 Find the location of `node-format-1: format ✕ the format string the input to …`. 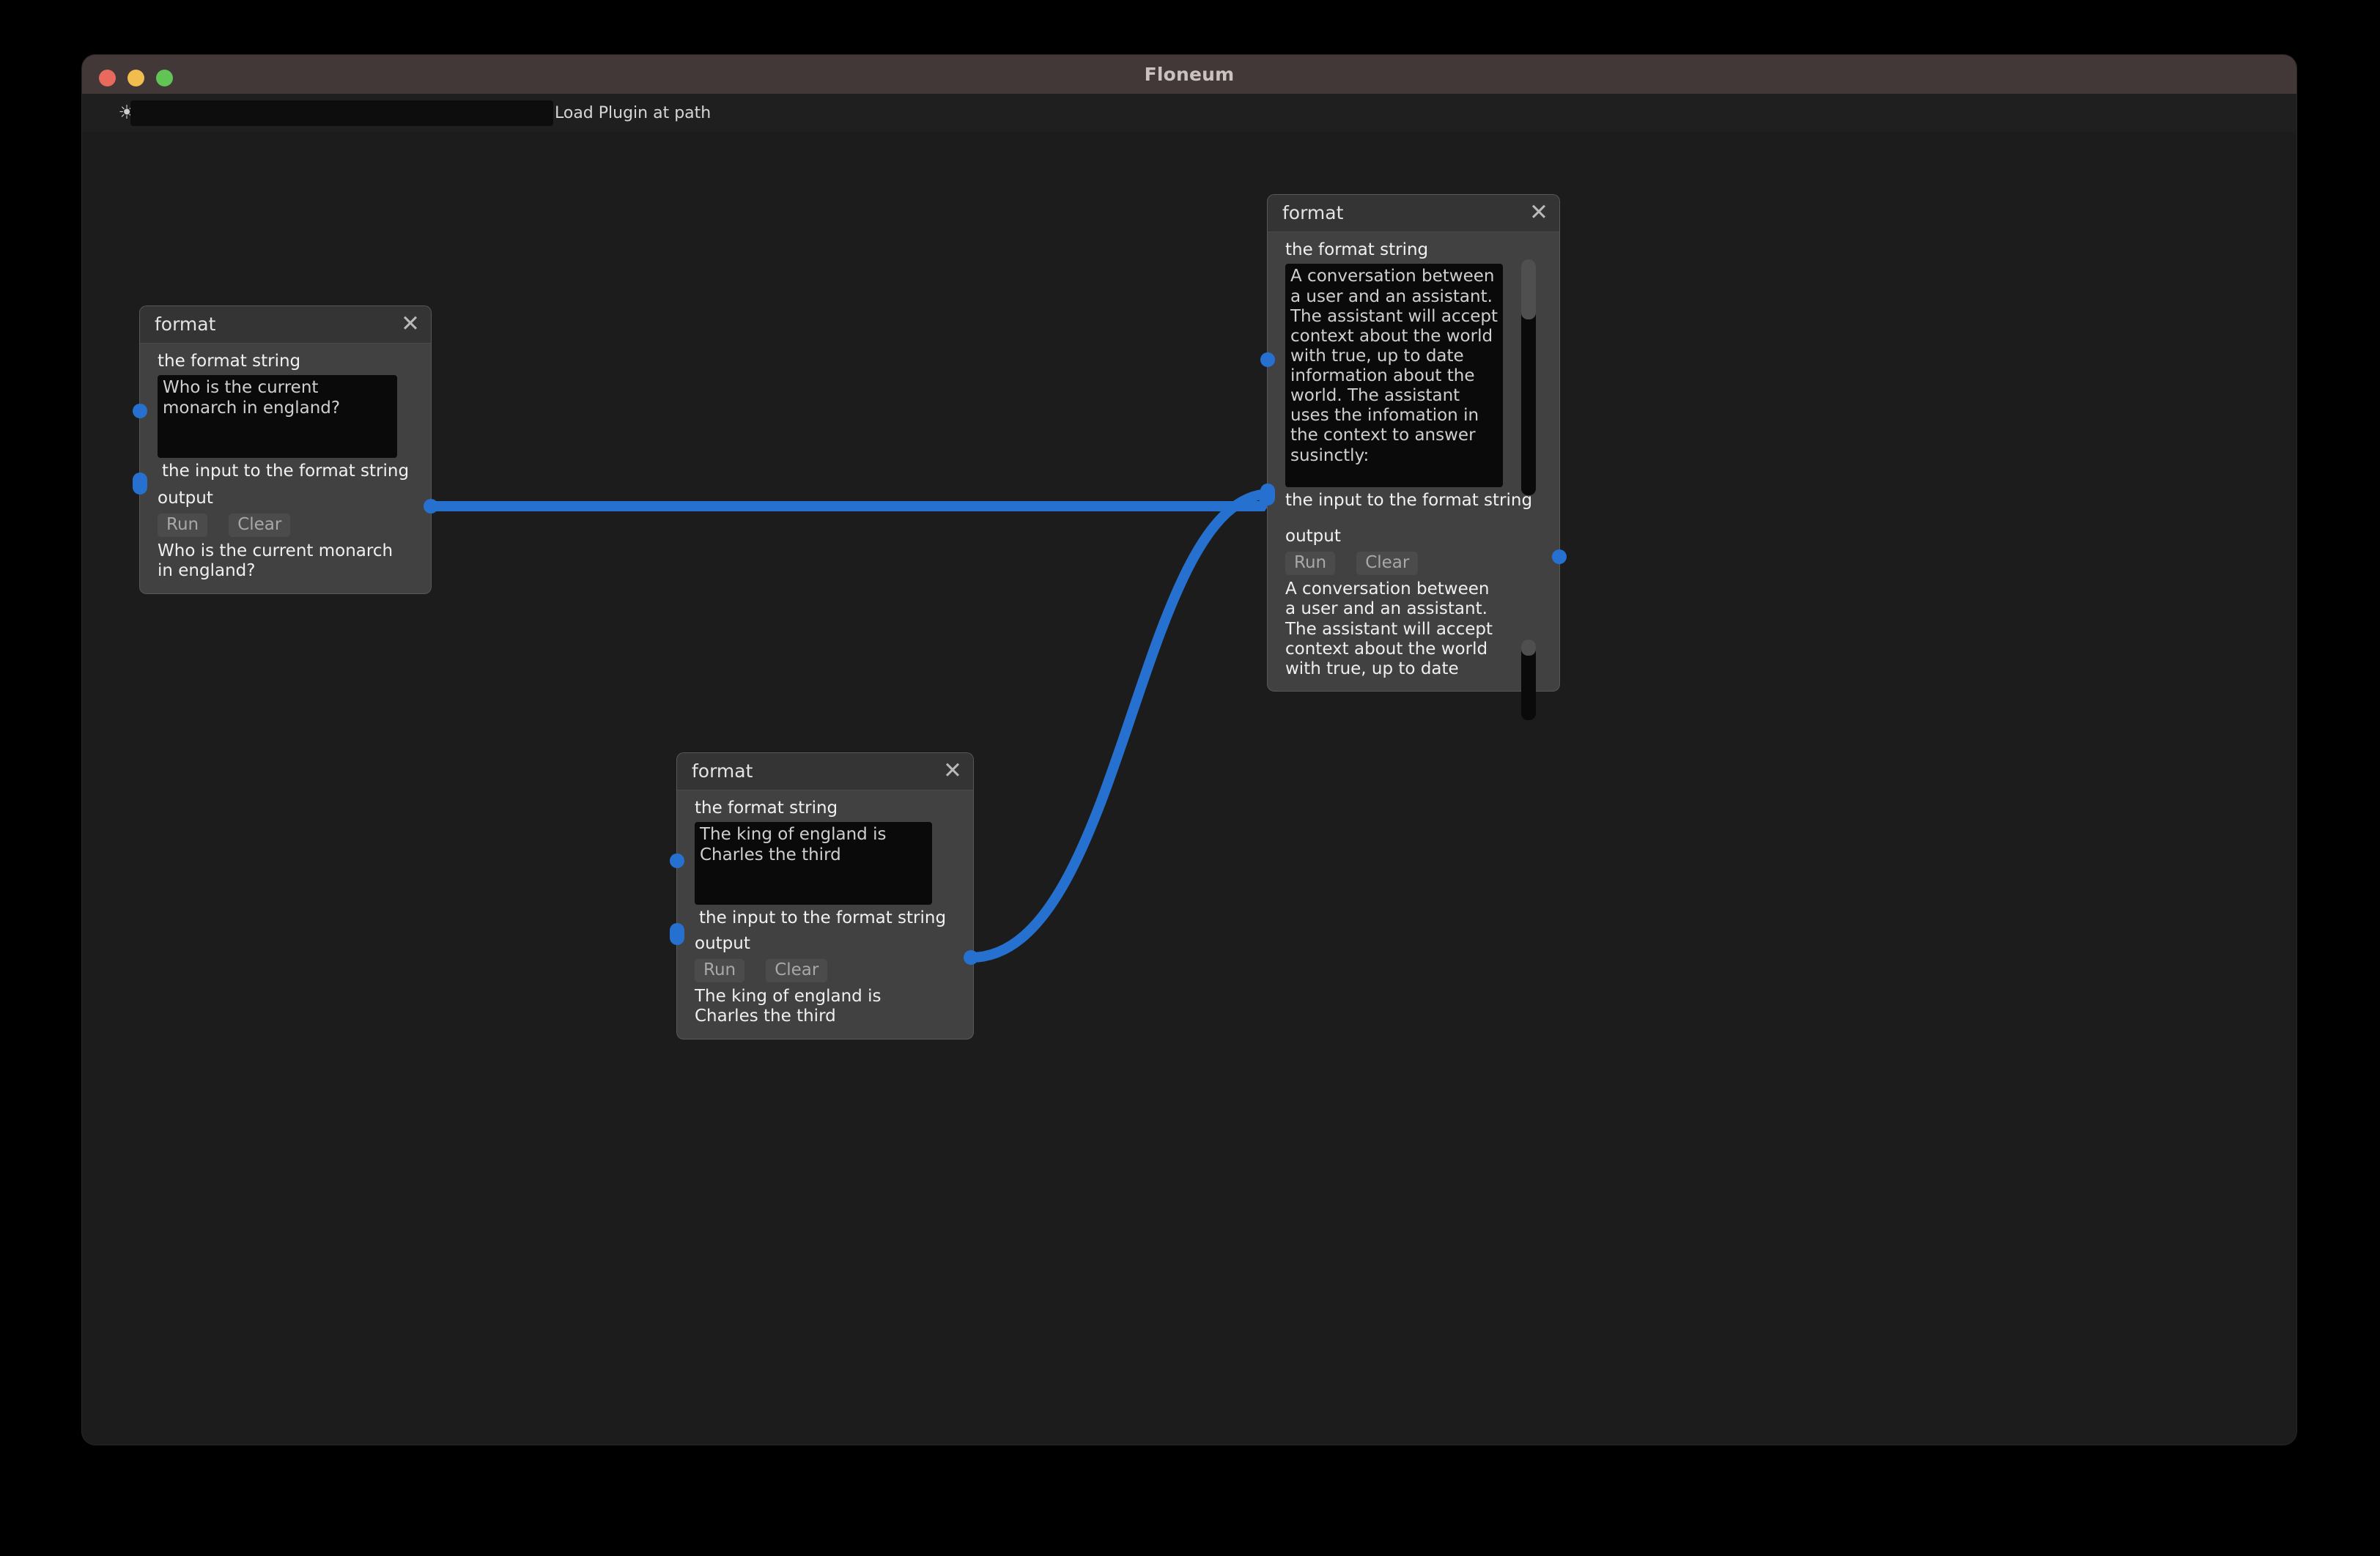

node-format-1: format ✕ the format string the input to … is located at coordinates (285, 449).